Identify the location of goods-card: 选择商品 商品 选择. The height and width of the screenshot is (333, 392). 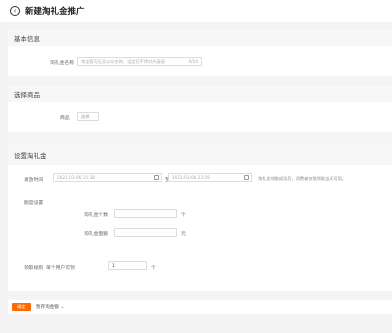
(200, 109).